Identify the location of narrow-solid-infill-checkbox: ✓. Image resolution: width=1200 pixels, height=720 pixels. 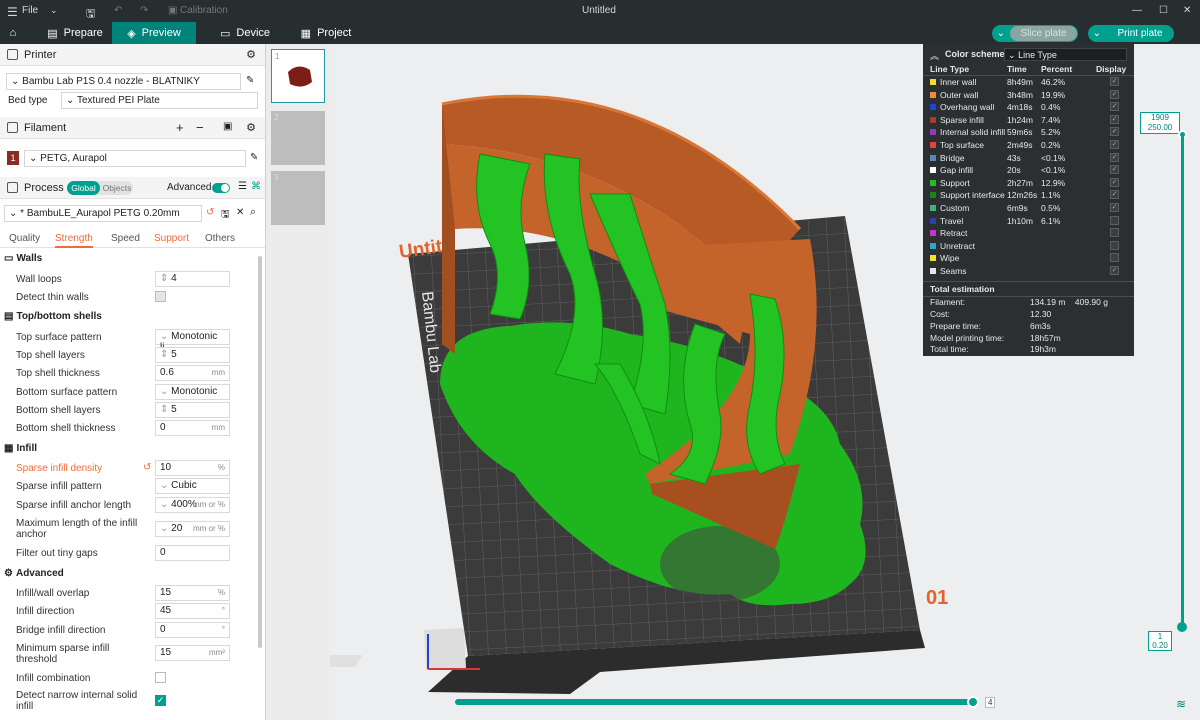
(160, 700).